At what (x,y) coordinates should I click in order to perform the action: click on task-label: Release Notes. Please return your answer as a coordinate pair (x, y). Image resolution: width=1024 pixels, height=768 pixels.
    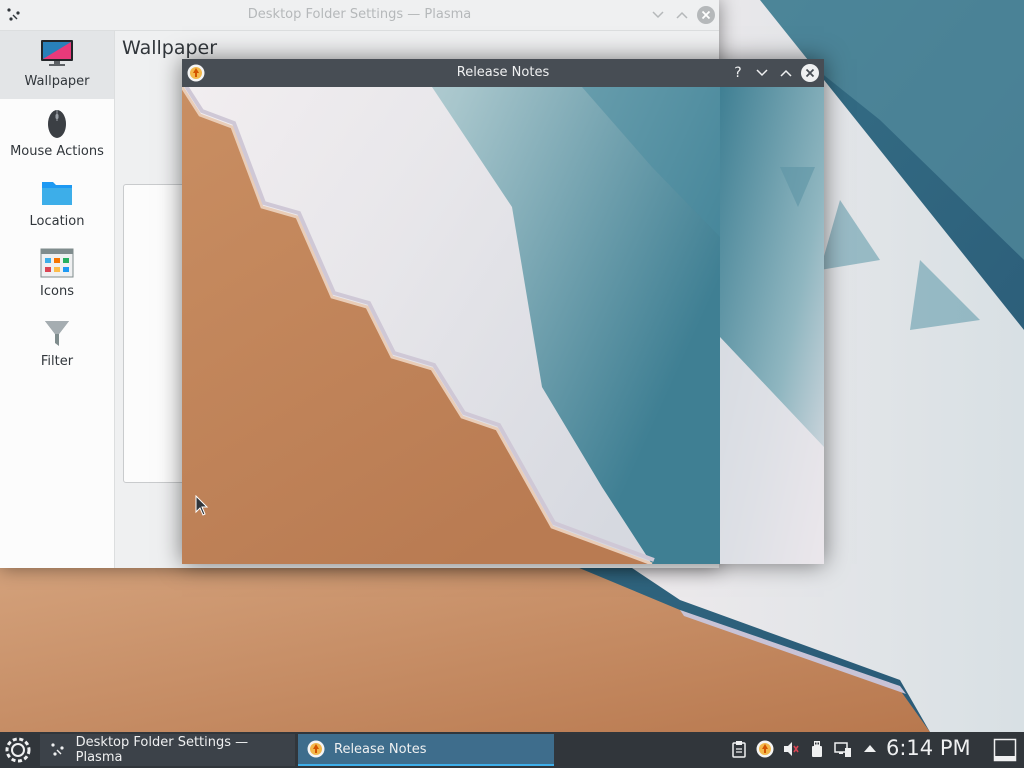
    Looking at the image, I should click on (380, 749).